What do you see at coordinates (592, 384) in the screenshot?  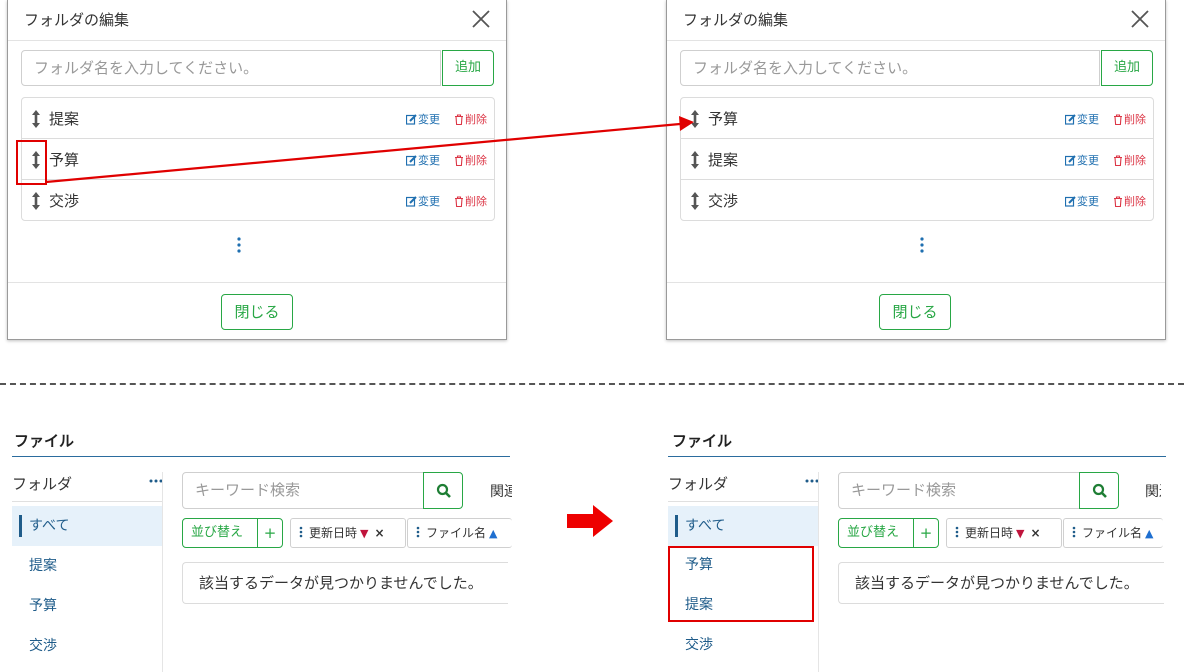 I see `section-divider` at bounding box center [592, 384].